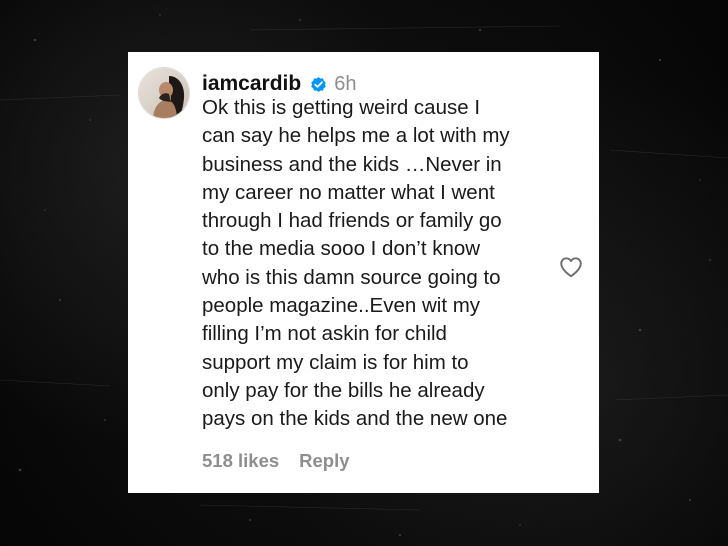  What do you see at coordinates (571, 267) in the screenshot?
I see `heart-outline-icon` at bounding box center [571, 267].